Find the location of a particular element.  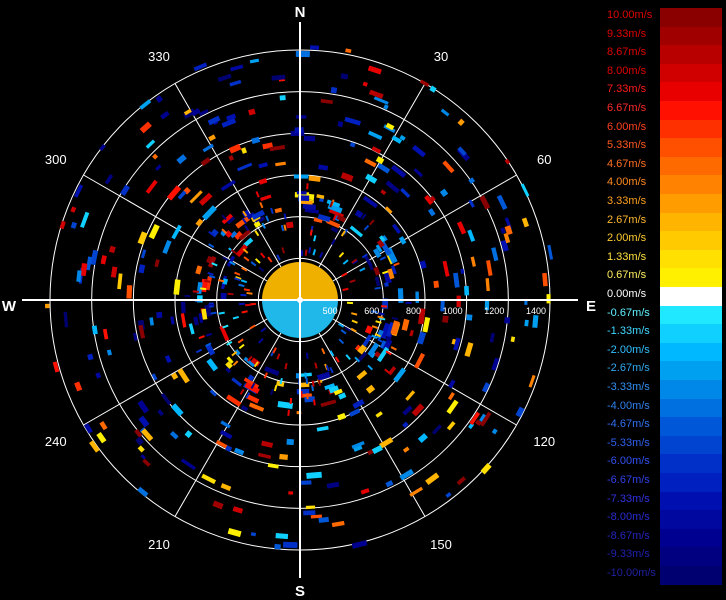

legend-label: -1.33m/s is located at coordinates (628, 331).